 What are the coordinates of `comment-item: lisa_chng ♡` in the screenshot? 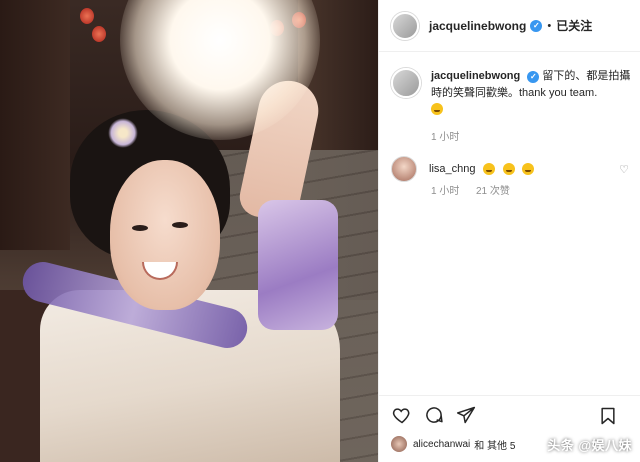 It's located at (513, 169).